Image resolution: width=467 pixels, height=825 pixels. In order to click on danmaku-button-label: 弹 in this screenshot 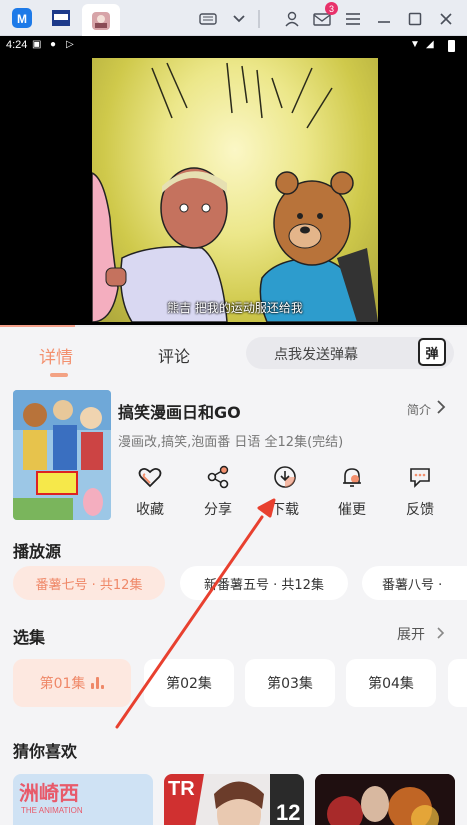, I will do `click(432, 354)`.